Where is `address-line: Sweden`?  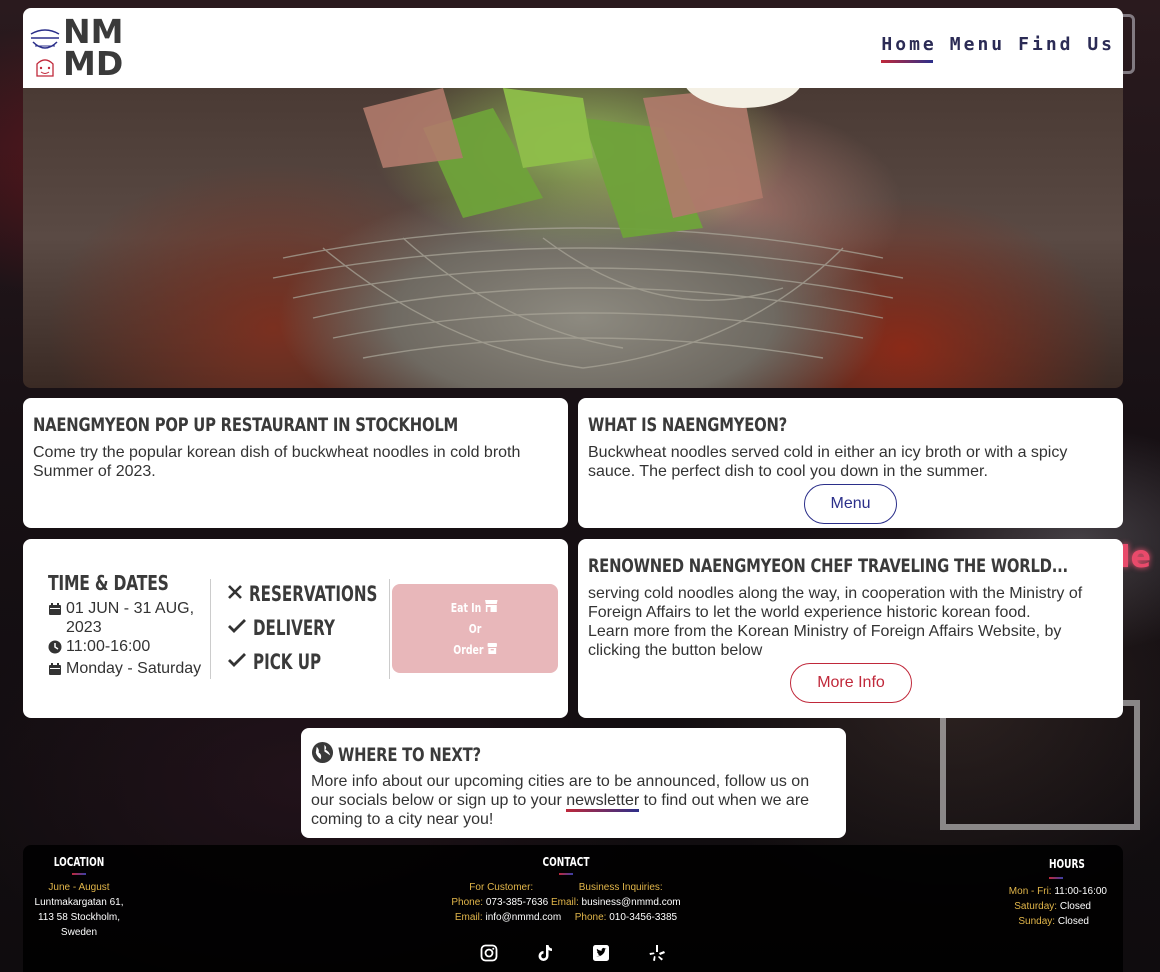
address-line: Sweden is located at coordinates (79, 932).